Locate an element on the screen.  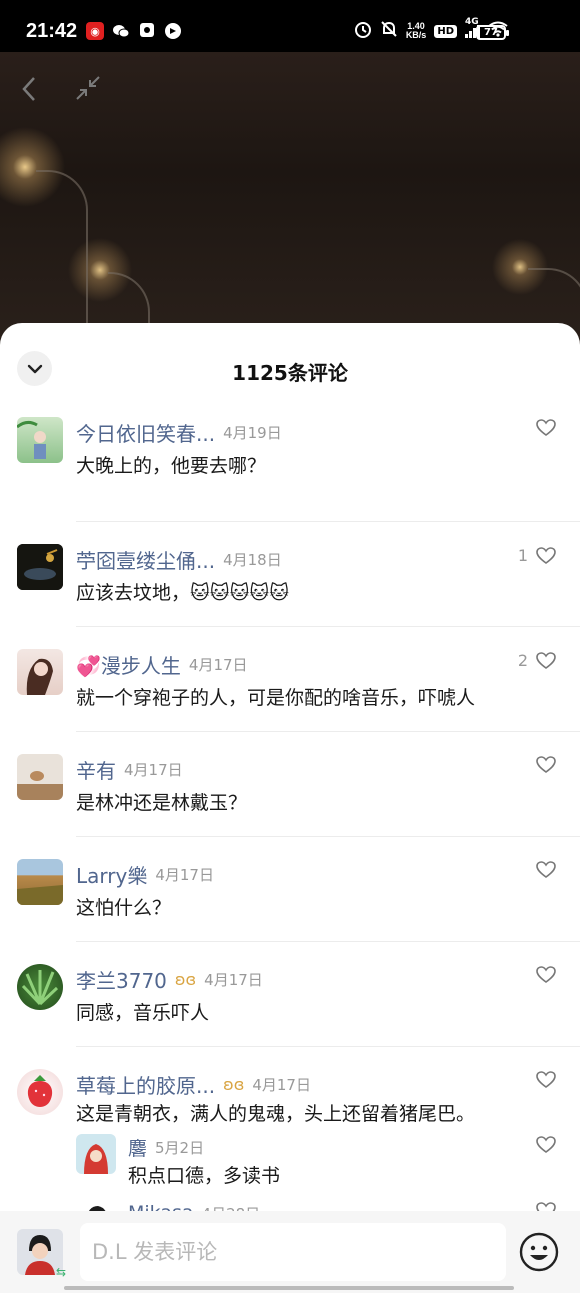
notification-icons: ◉ is located at coordinates (134, 31).